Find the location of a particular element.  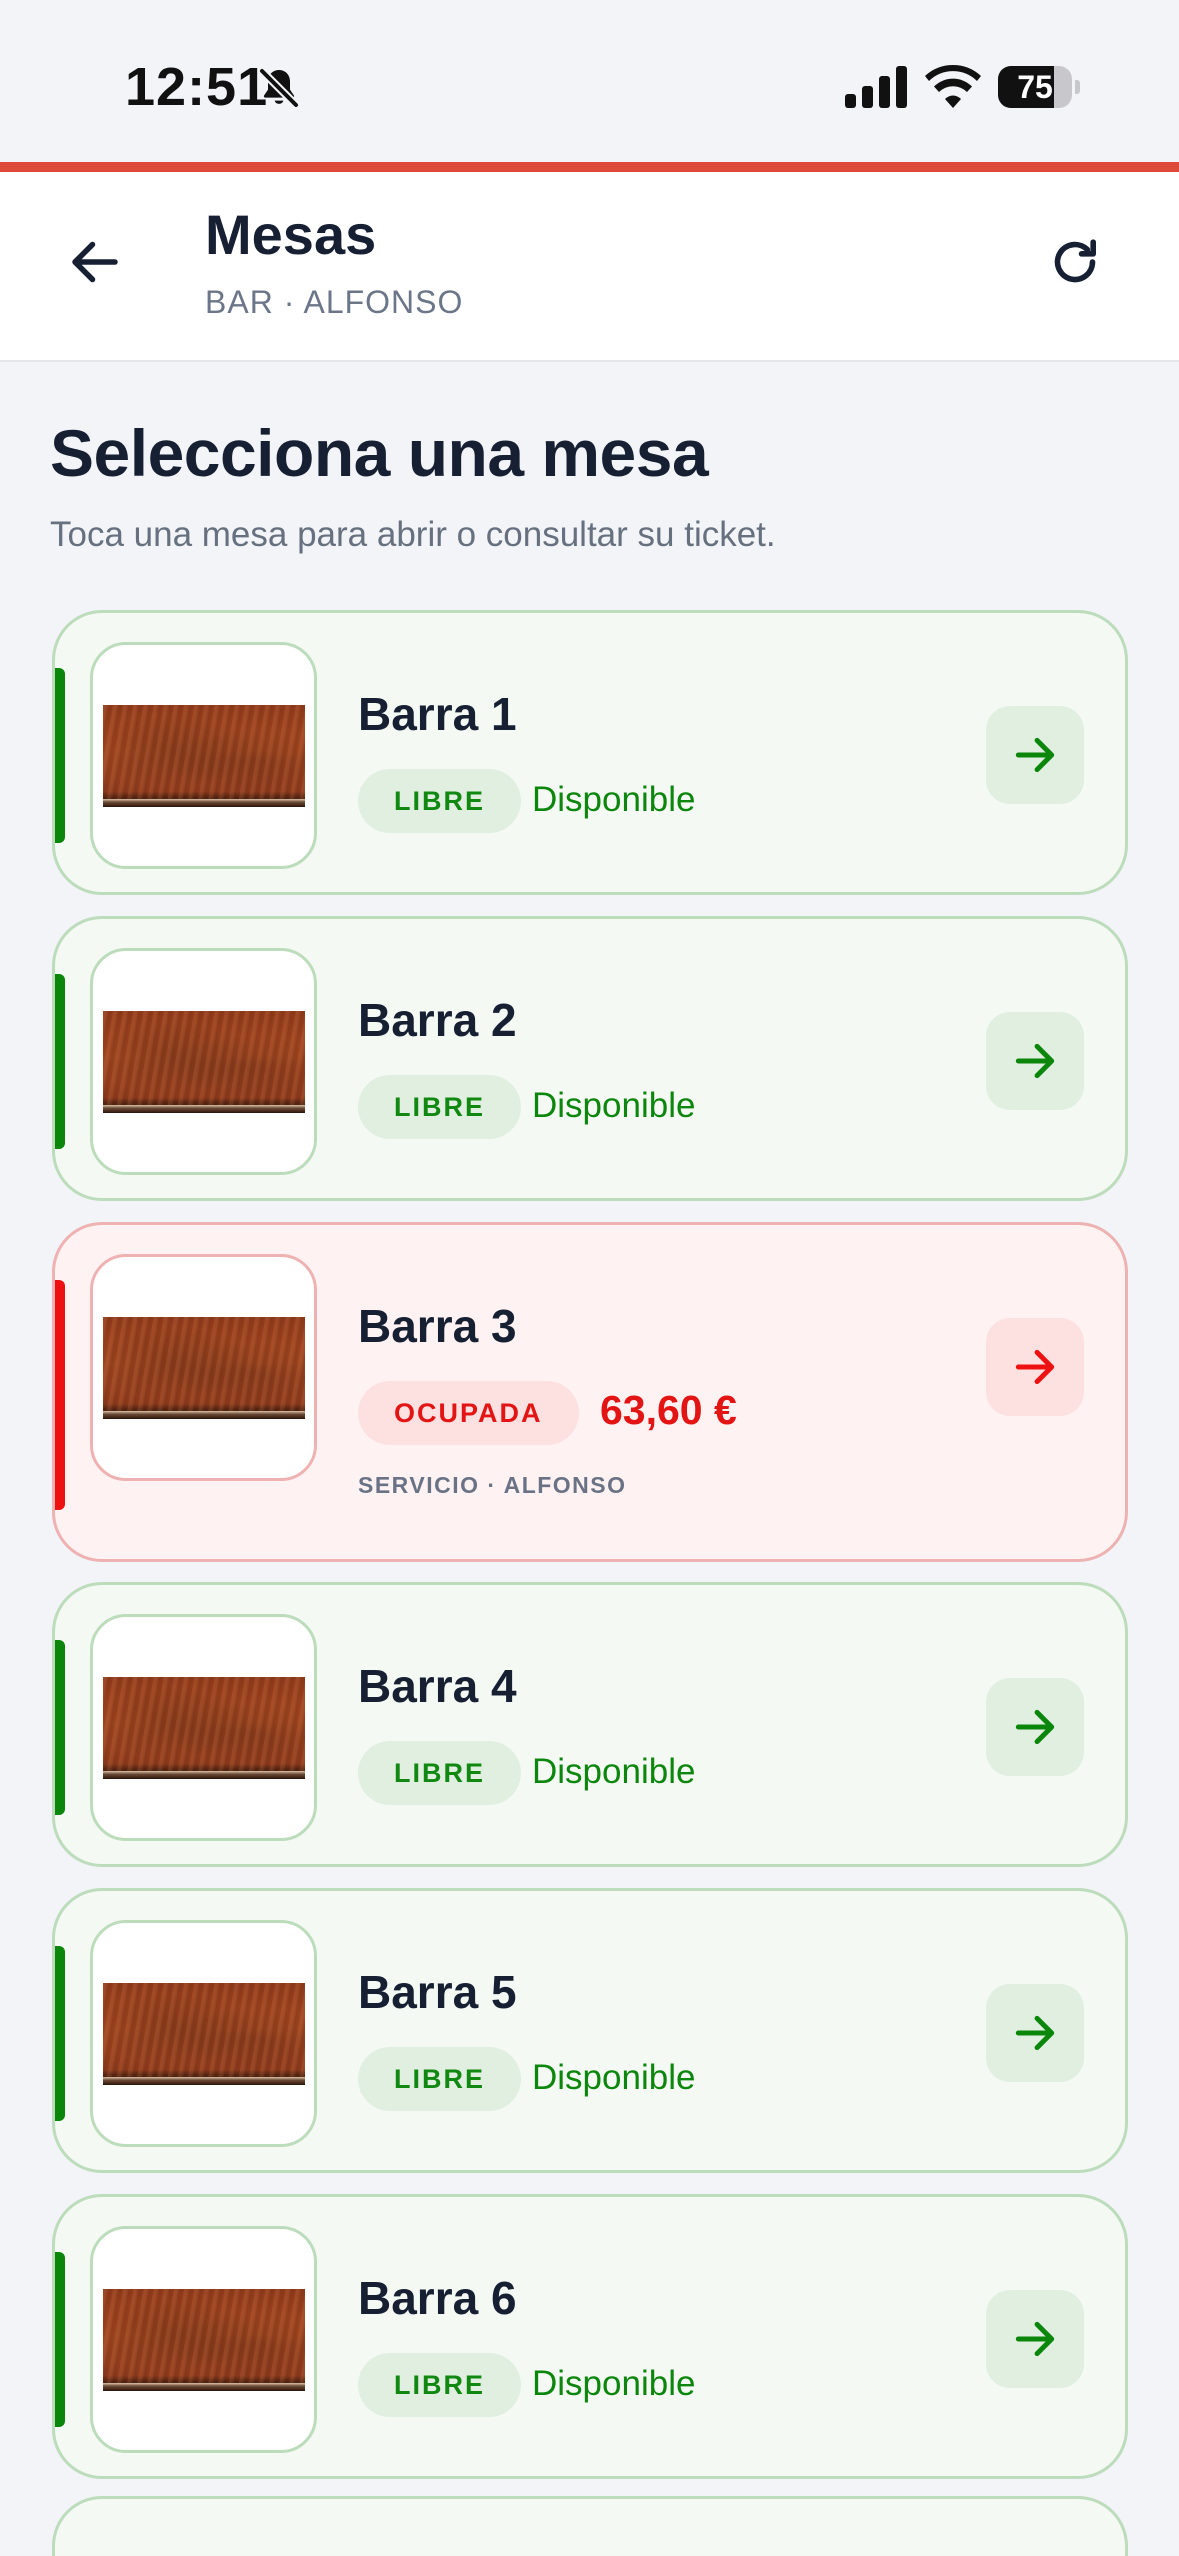

table-name: Barra 5 is located at coordinates (437, 1992).